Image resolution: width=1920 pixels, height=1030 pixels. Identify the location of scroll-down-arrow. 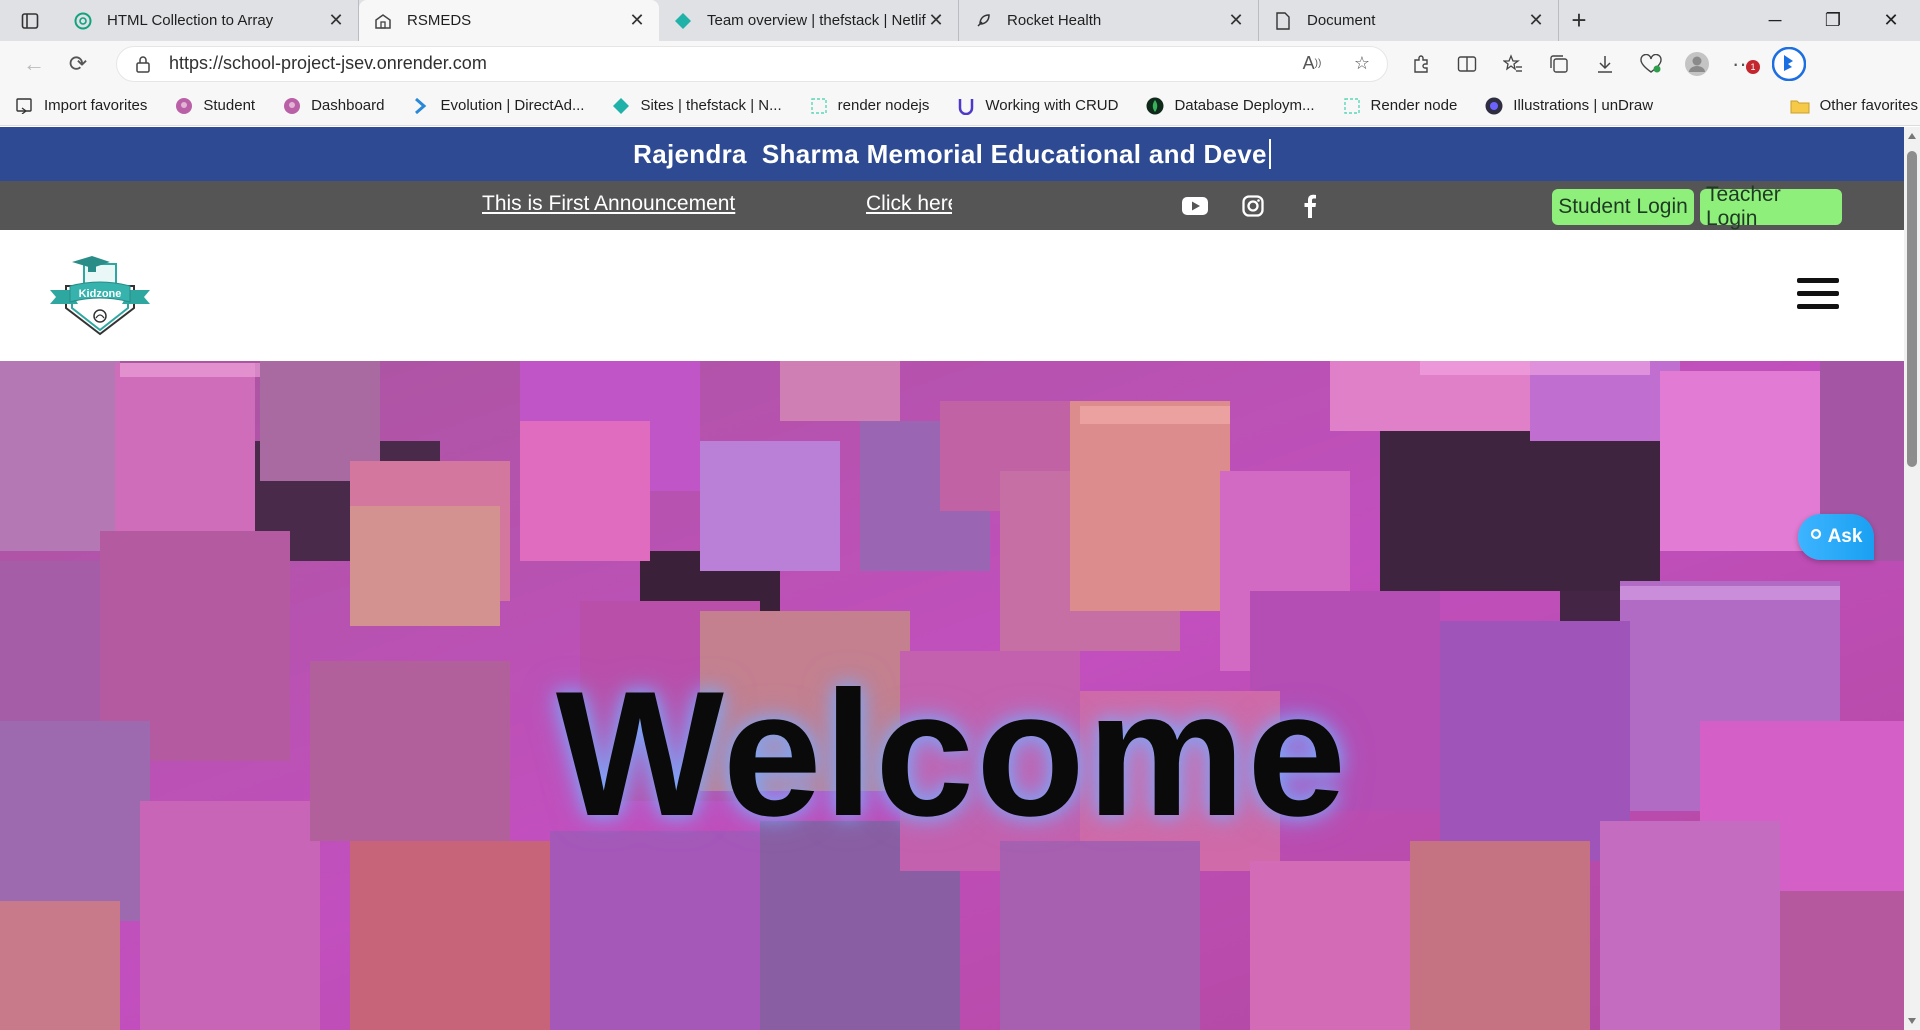
(1912, 1021).